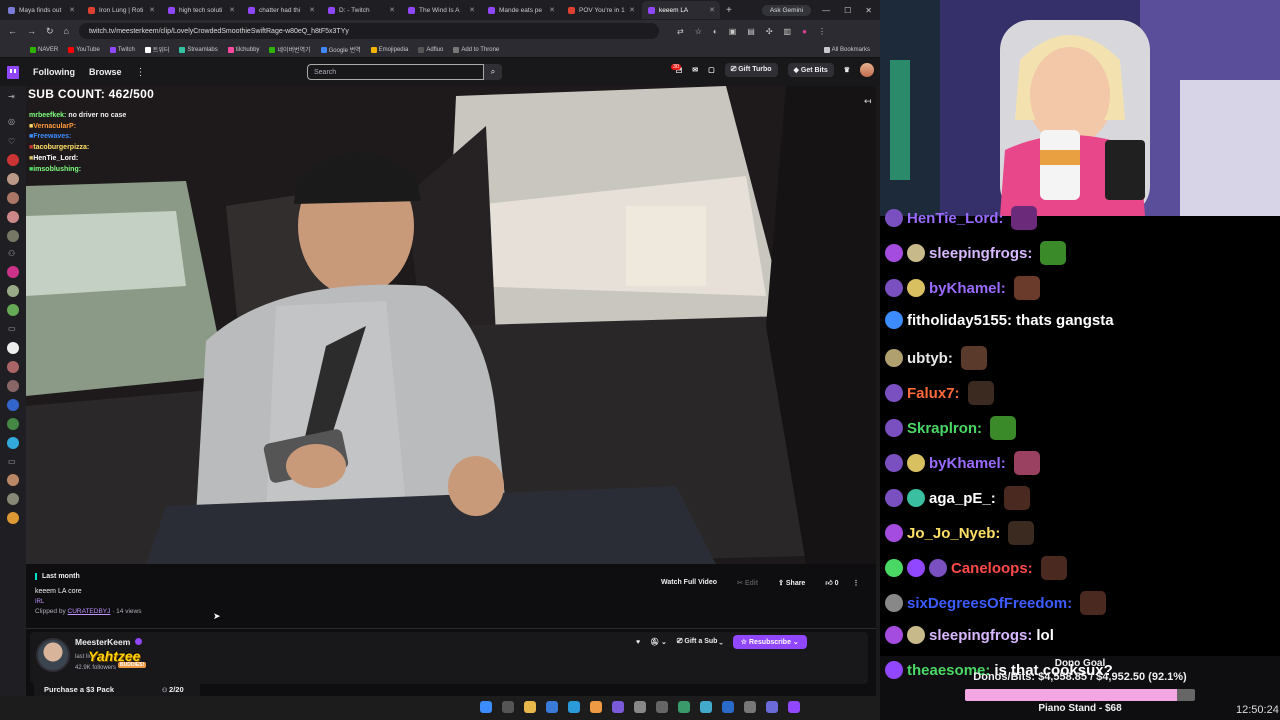  What do you see at coordinates (868, 10) in the screenshot?
I see `close-window-icon: ✕` at bounding box center [868, 10].